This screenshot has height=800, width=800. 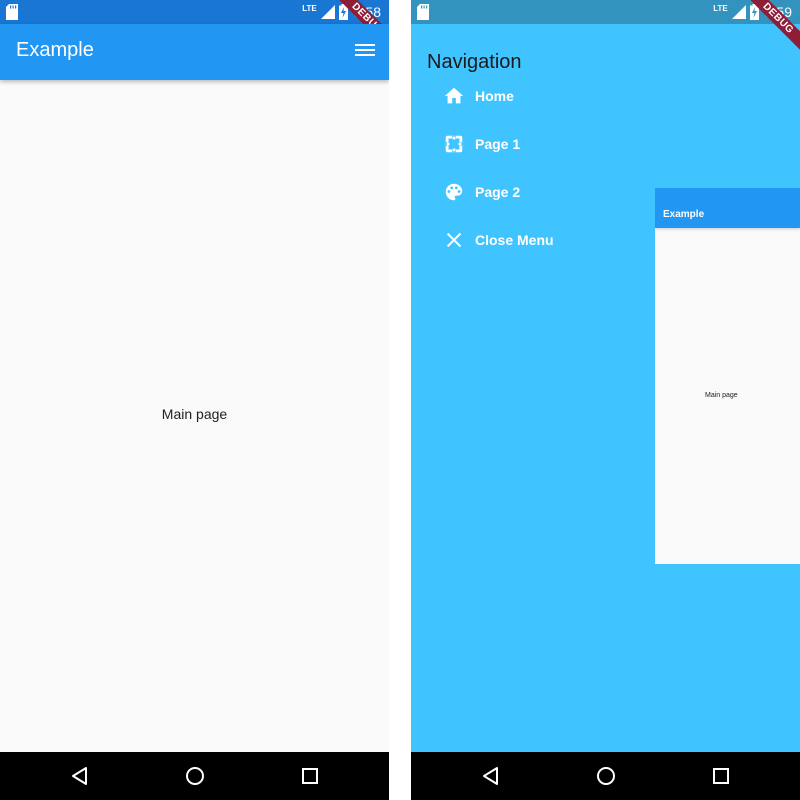 What do you see at coordinates (365, 52) in the screenshot?
I see `menu-icon` at bounding box center [365, 52].